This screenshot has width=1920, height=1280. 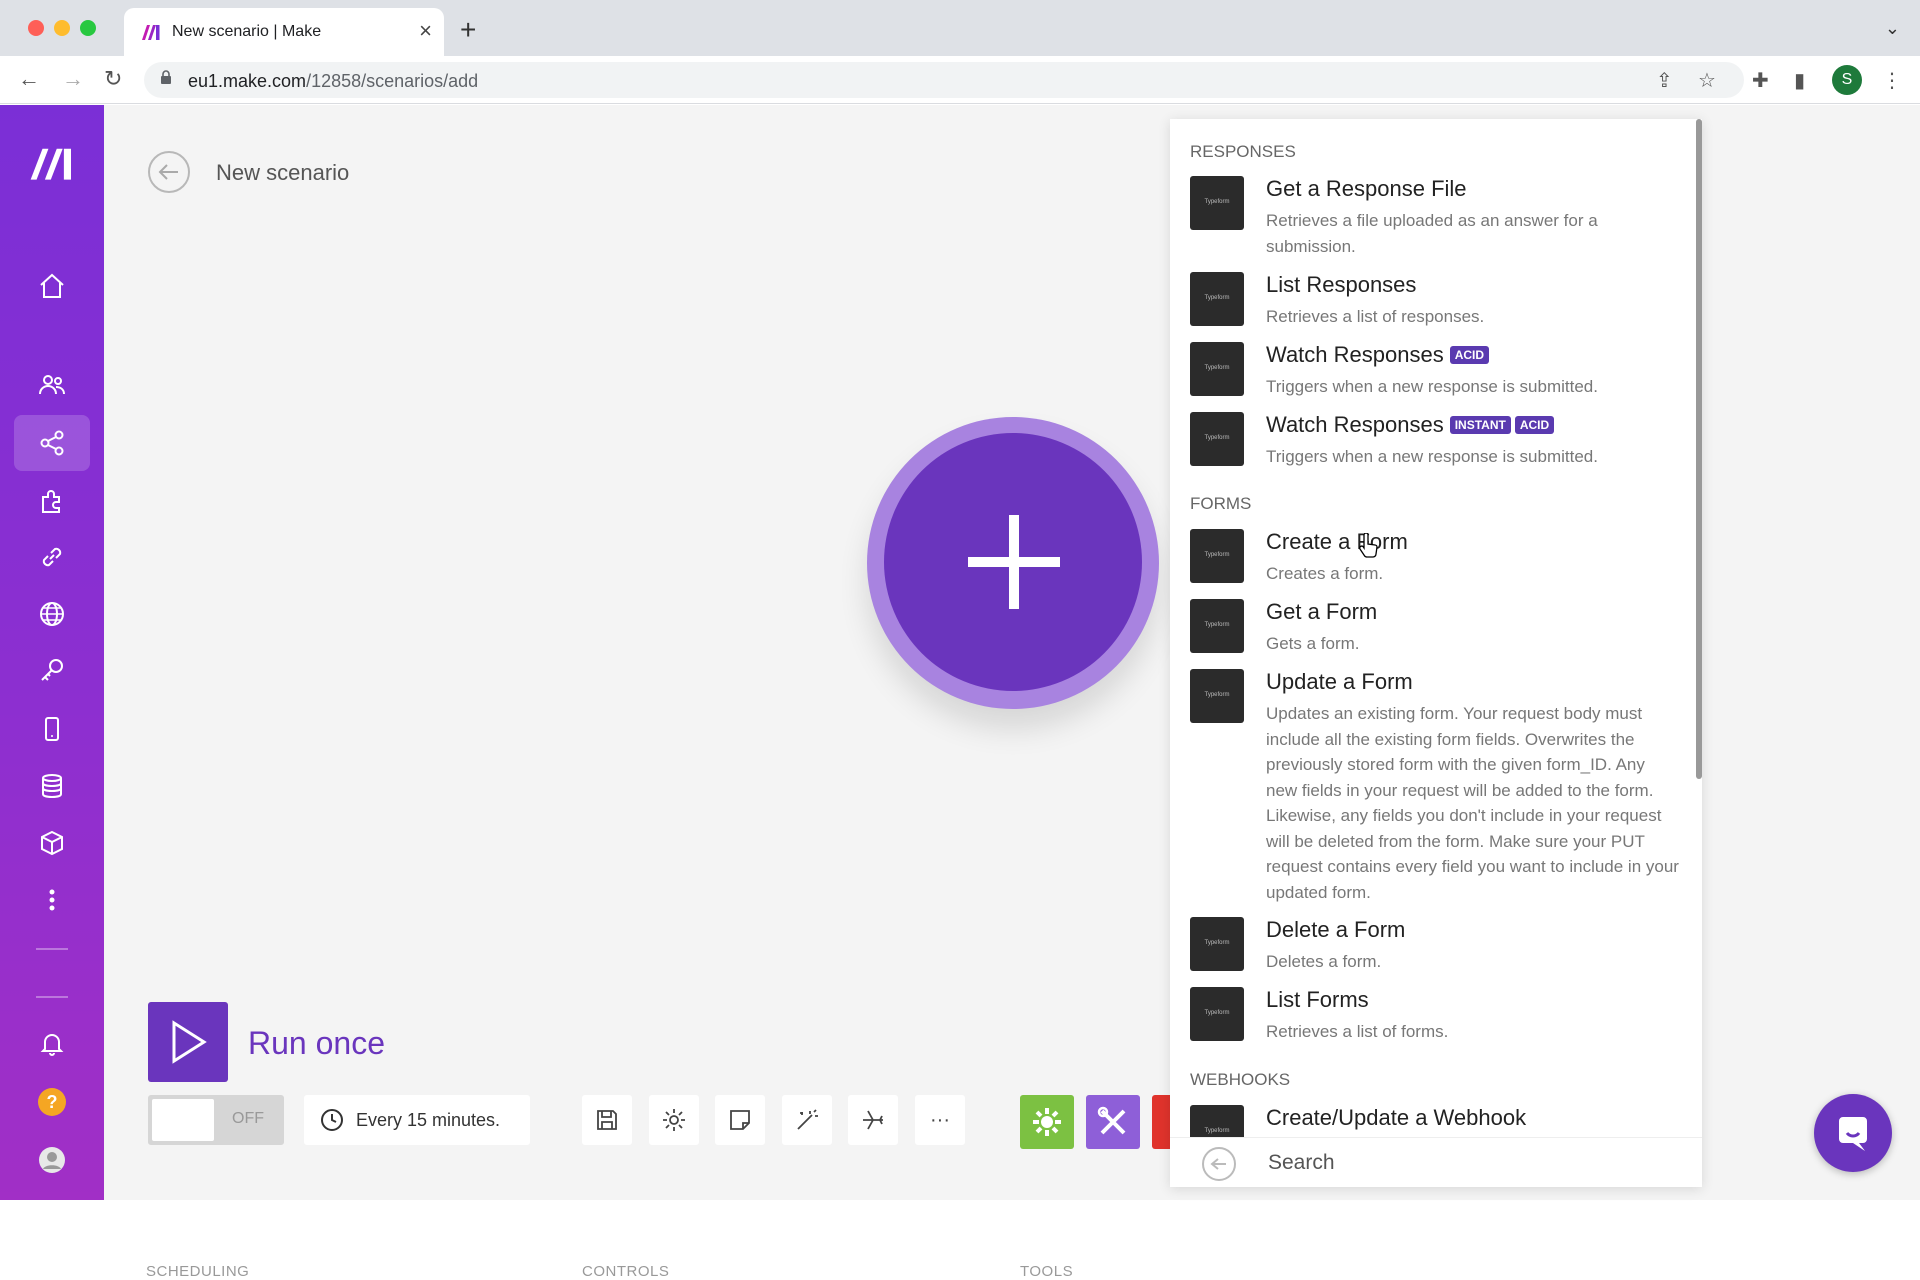 I want to click on module-item: Typeform Create a Form Creates a form., so click(x=1435, y=559).